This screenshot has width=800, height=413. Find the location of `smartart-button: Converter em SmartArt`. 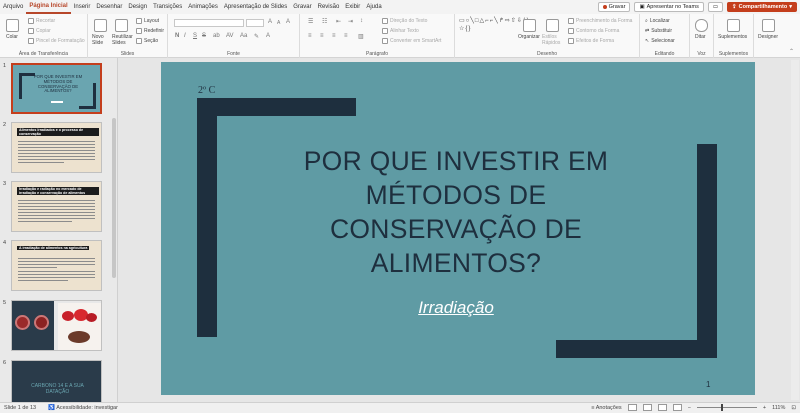

smartart-button: Converter em SmartArt is located at coordinates (411, 41).